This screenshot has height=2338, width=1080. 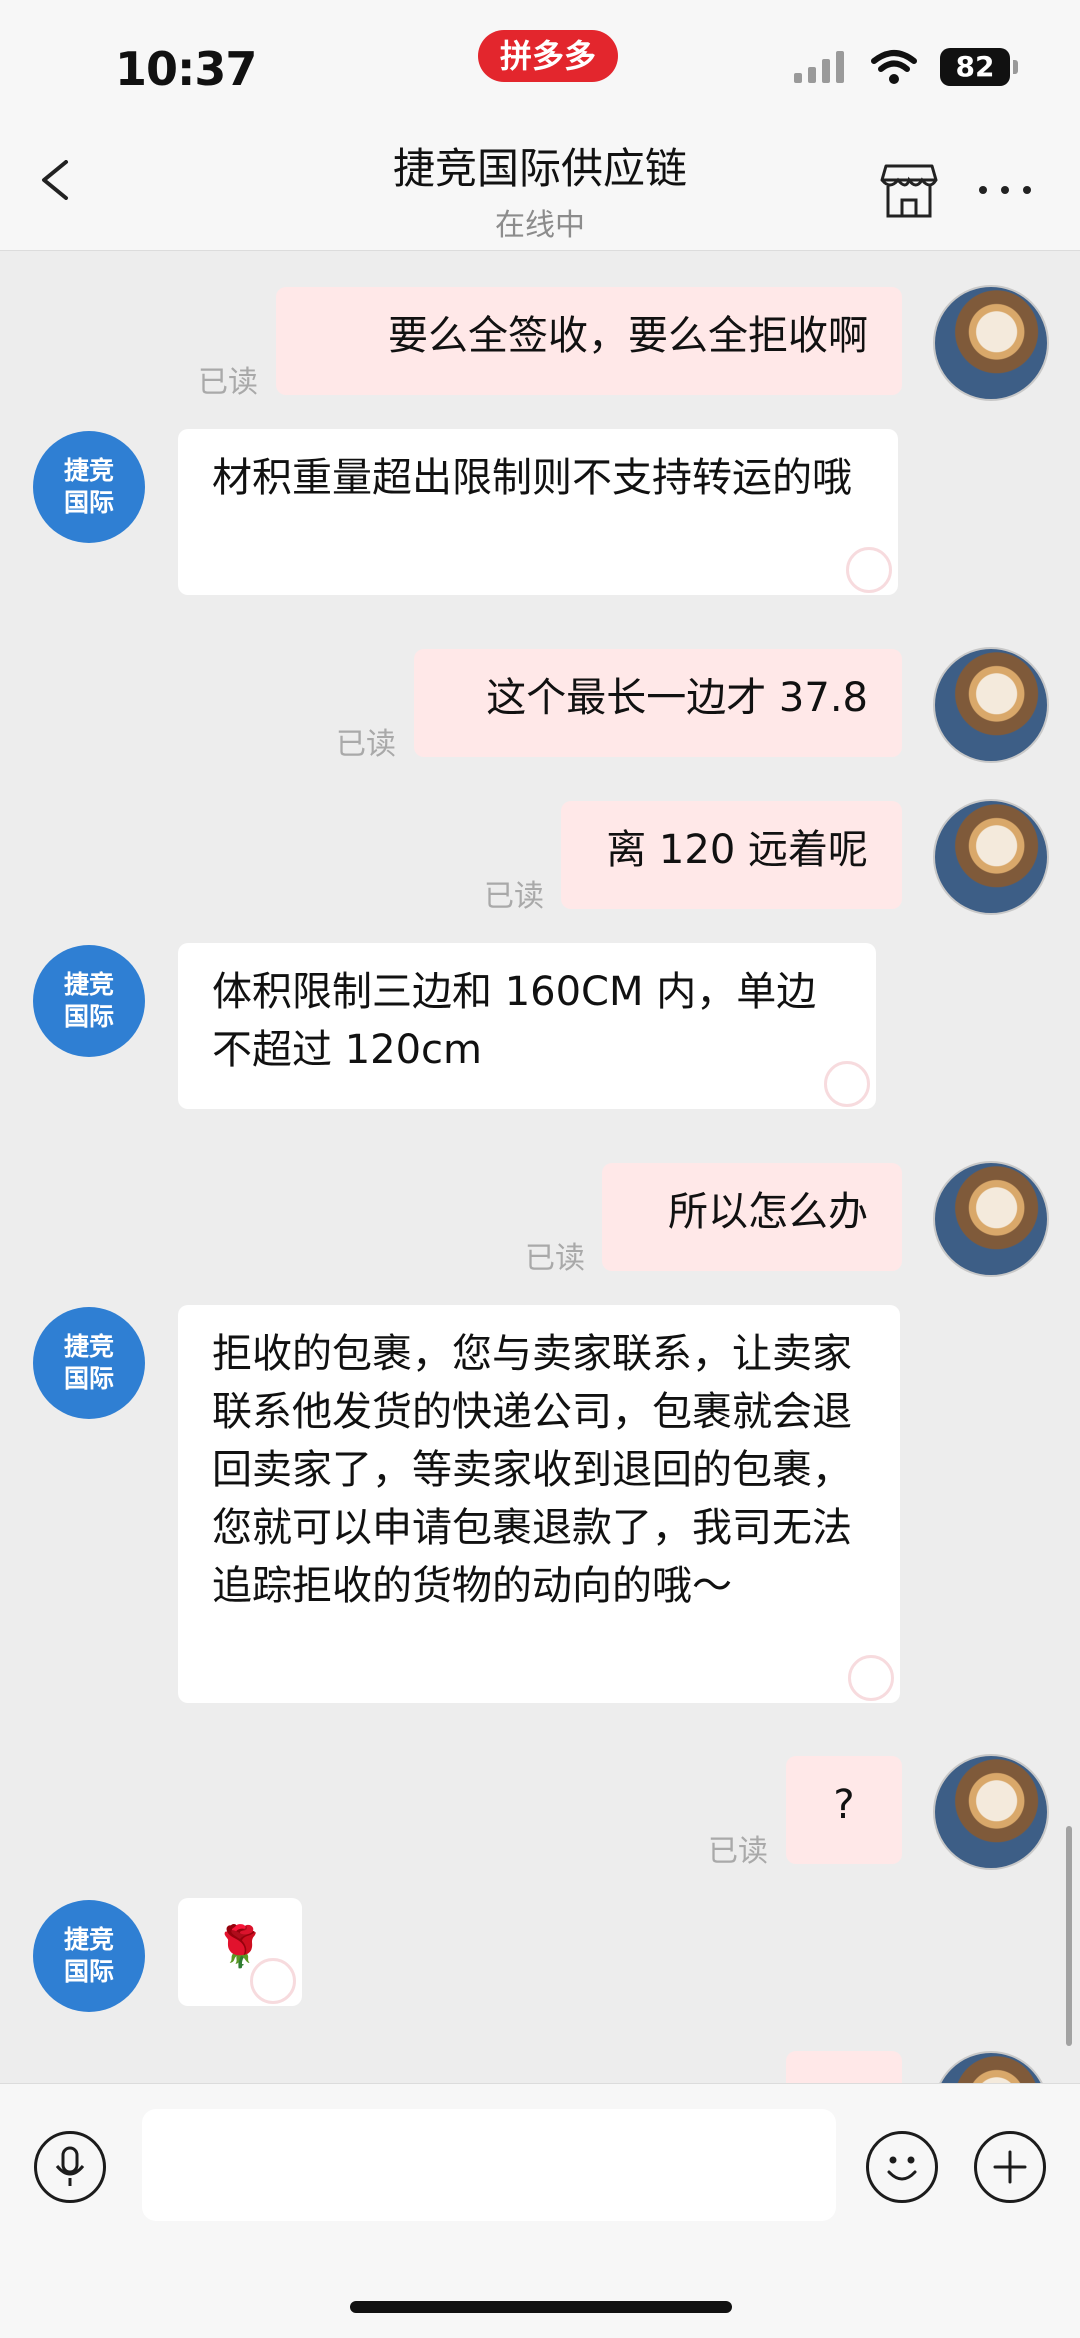 I want to click on battery-icon: 82, so click(x=979, y=67).